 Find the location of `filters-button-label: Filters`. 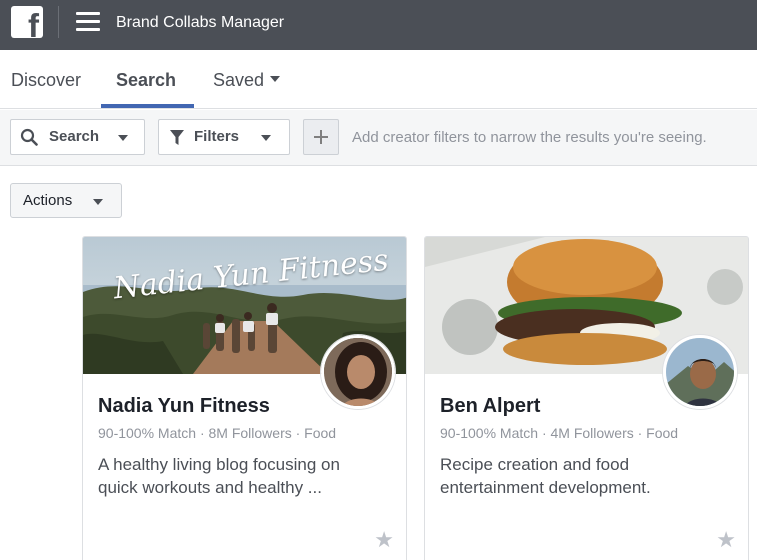

filters-button-label: Filters is located at coordinates (217, 136).